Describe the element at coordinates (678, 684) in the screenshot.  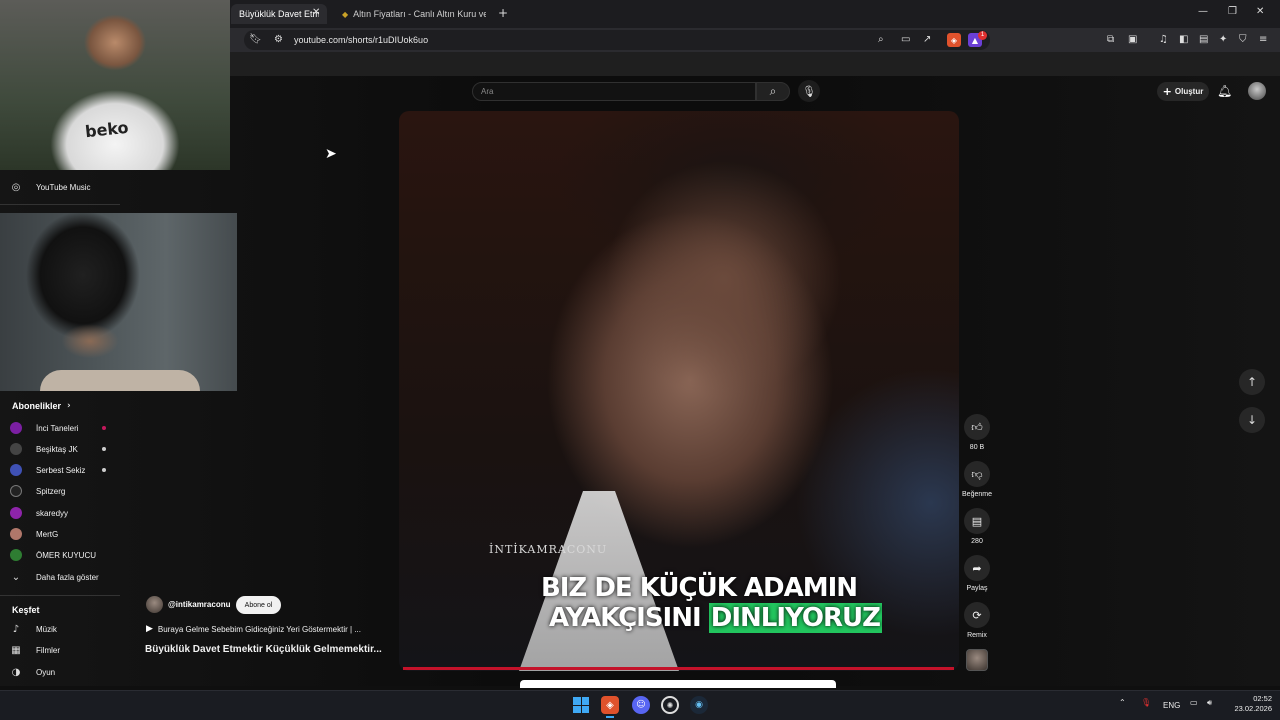
I see `bottom-panel-edge` at that location.